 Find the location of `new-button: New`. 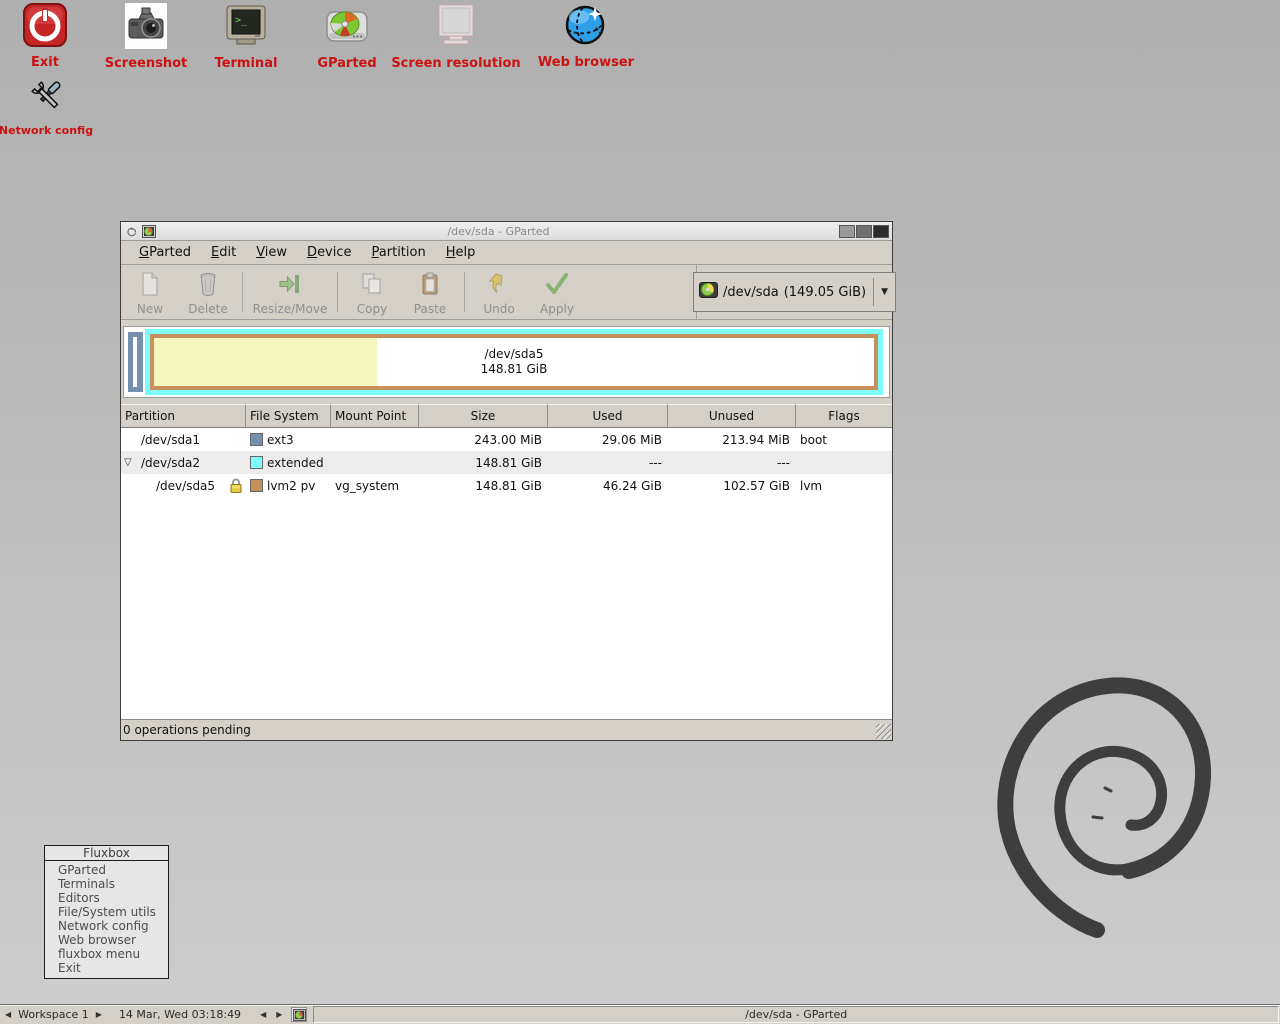

new-button: New is located at coordinates (150, 292).